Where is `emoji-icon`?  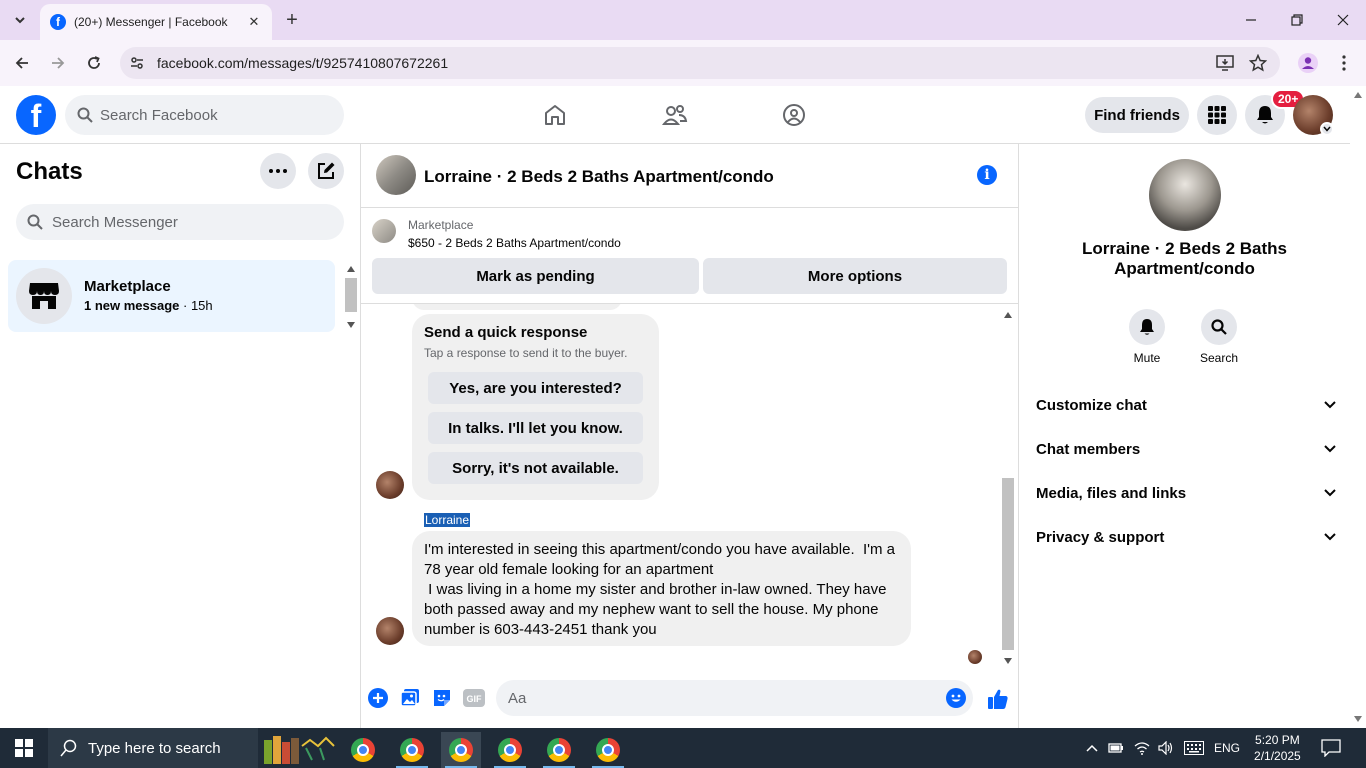
emoji-icon is located at coordinates (956, 698).